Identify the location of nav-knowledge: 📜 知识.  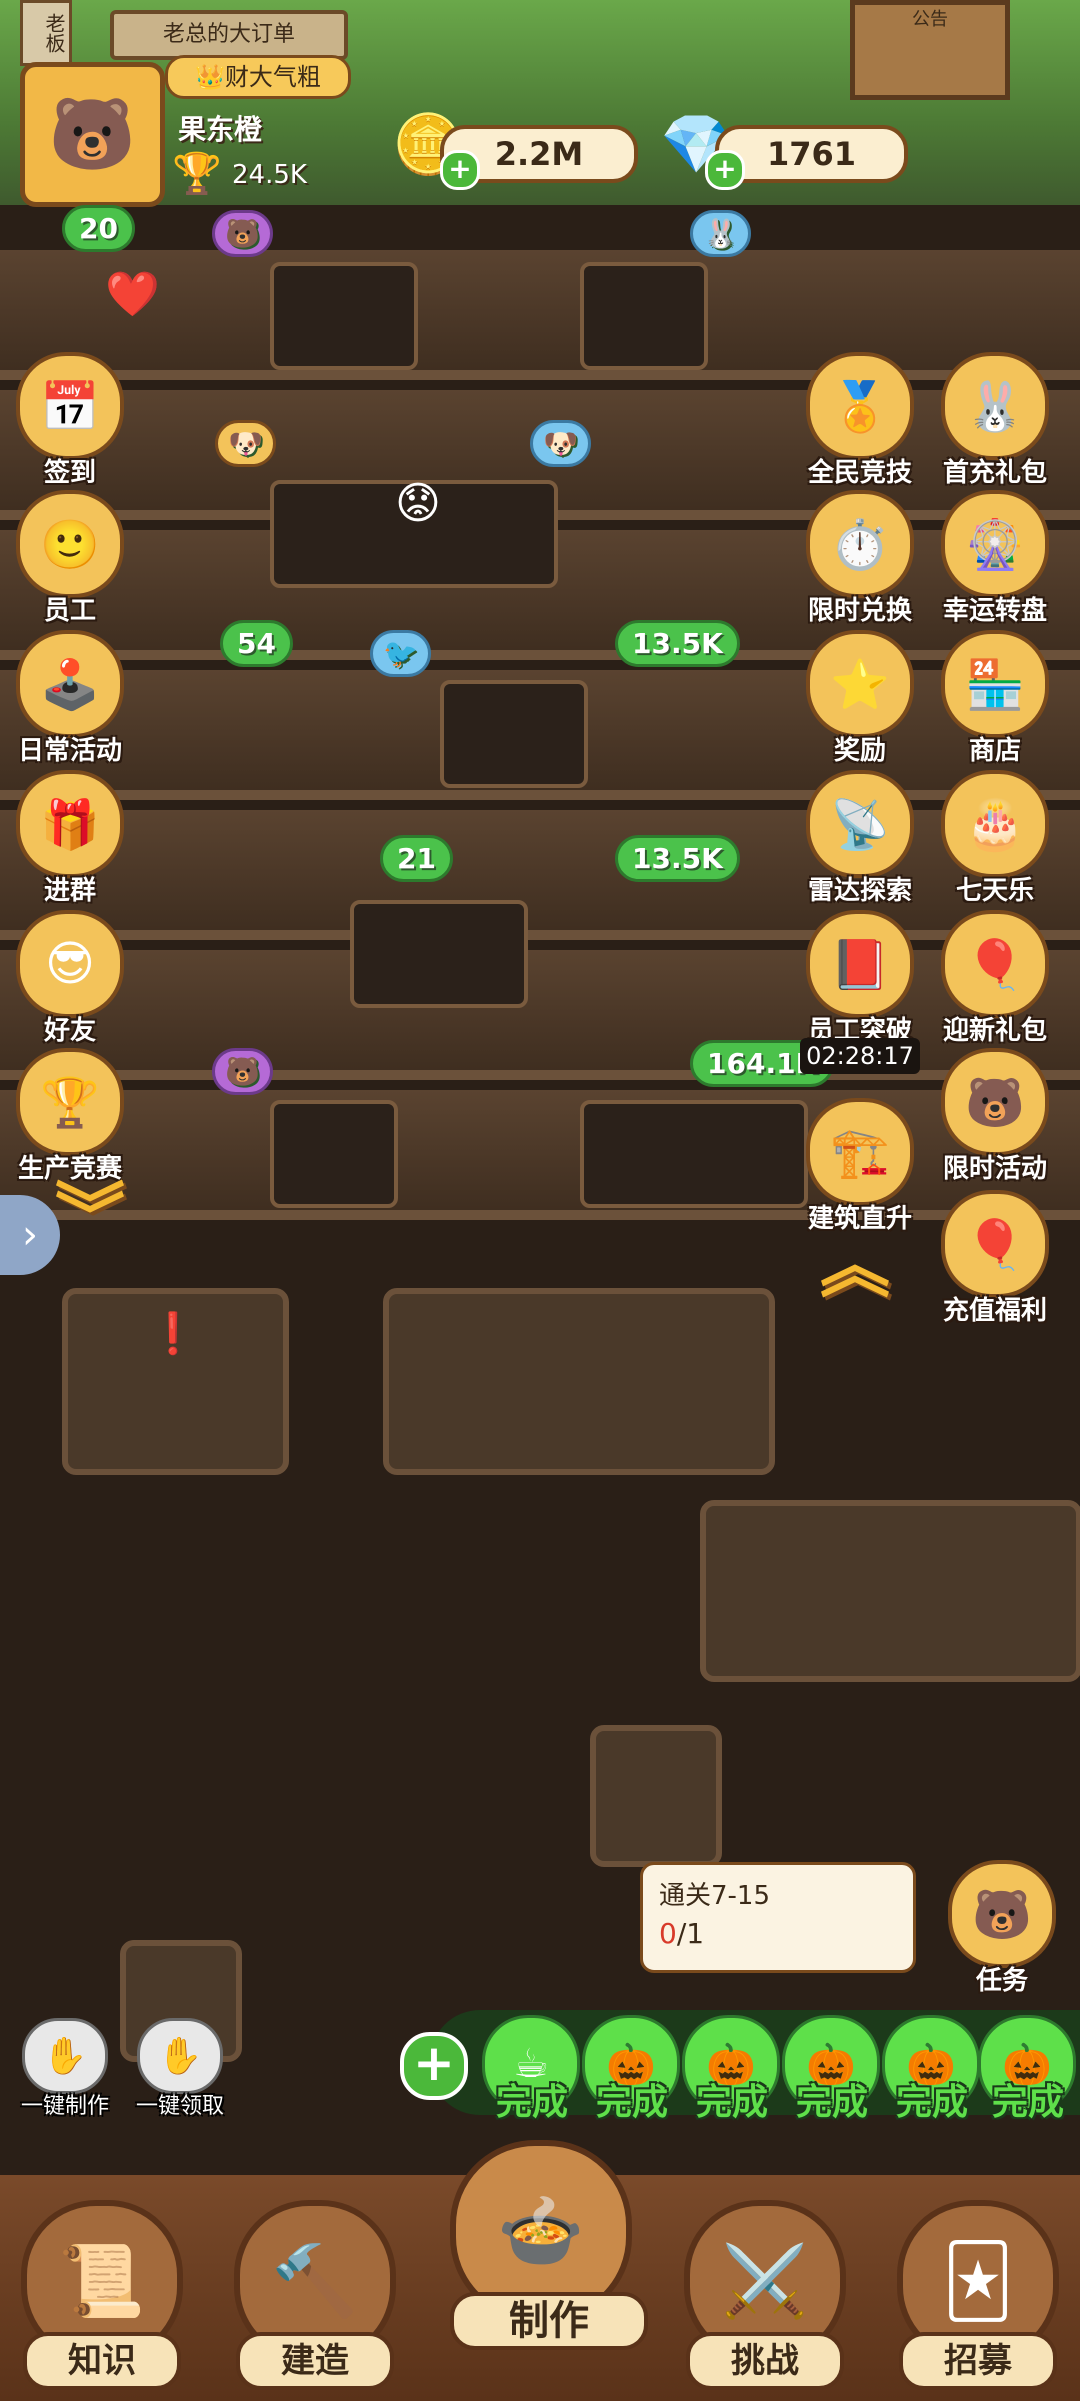
(102, 2295).